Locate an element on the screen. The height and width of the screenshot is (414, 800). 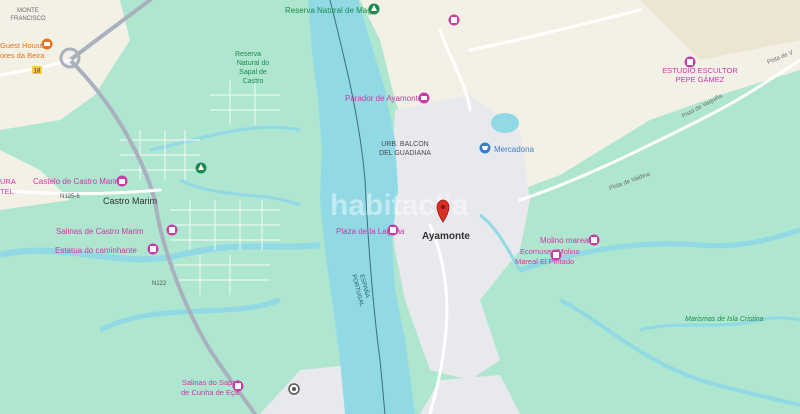
label-reserva-castro-1: Reserva is located at coordinates (248, 54).